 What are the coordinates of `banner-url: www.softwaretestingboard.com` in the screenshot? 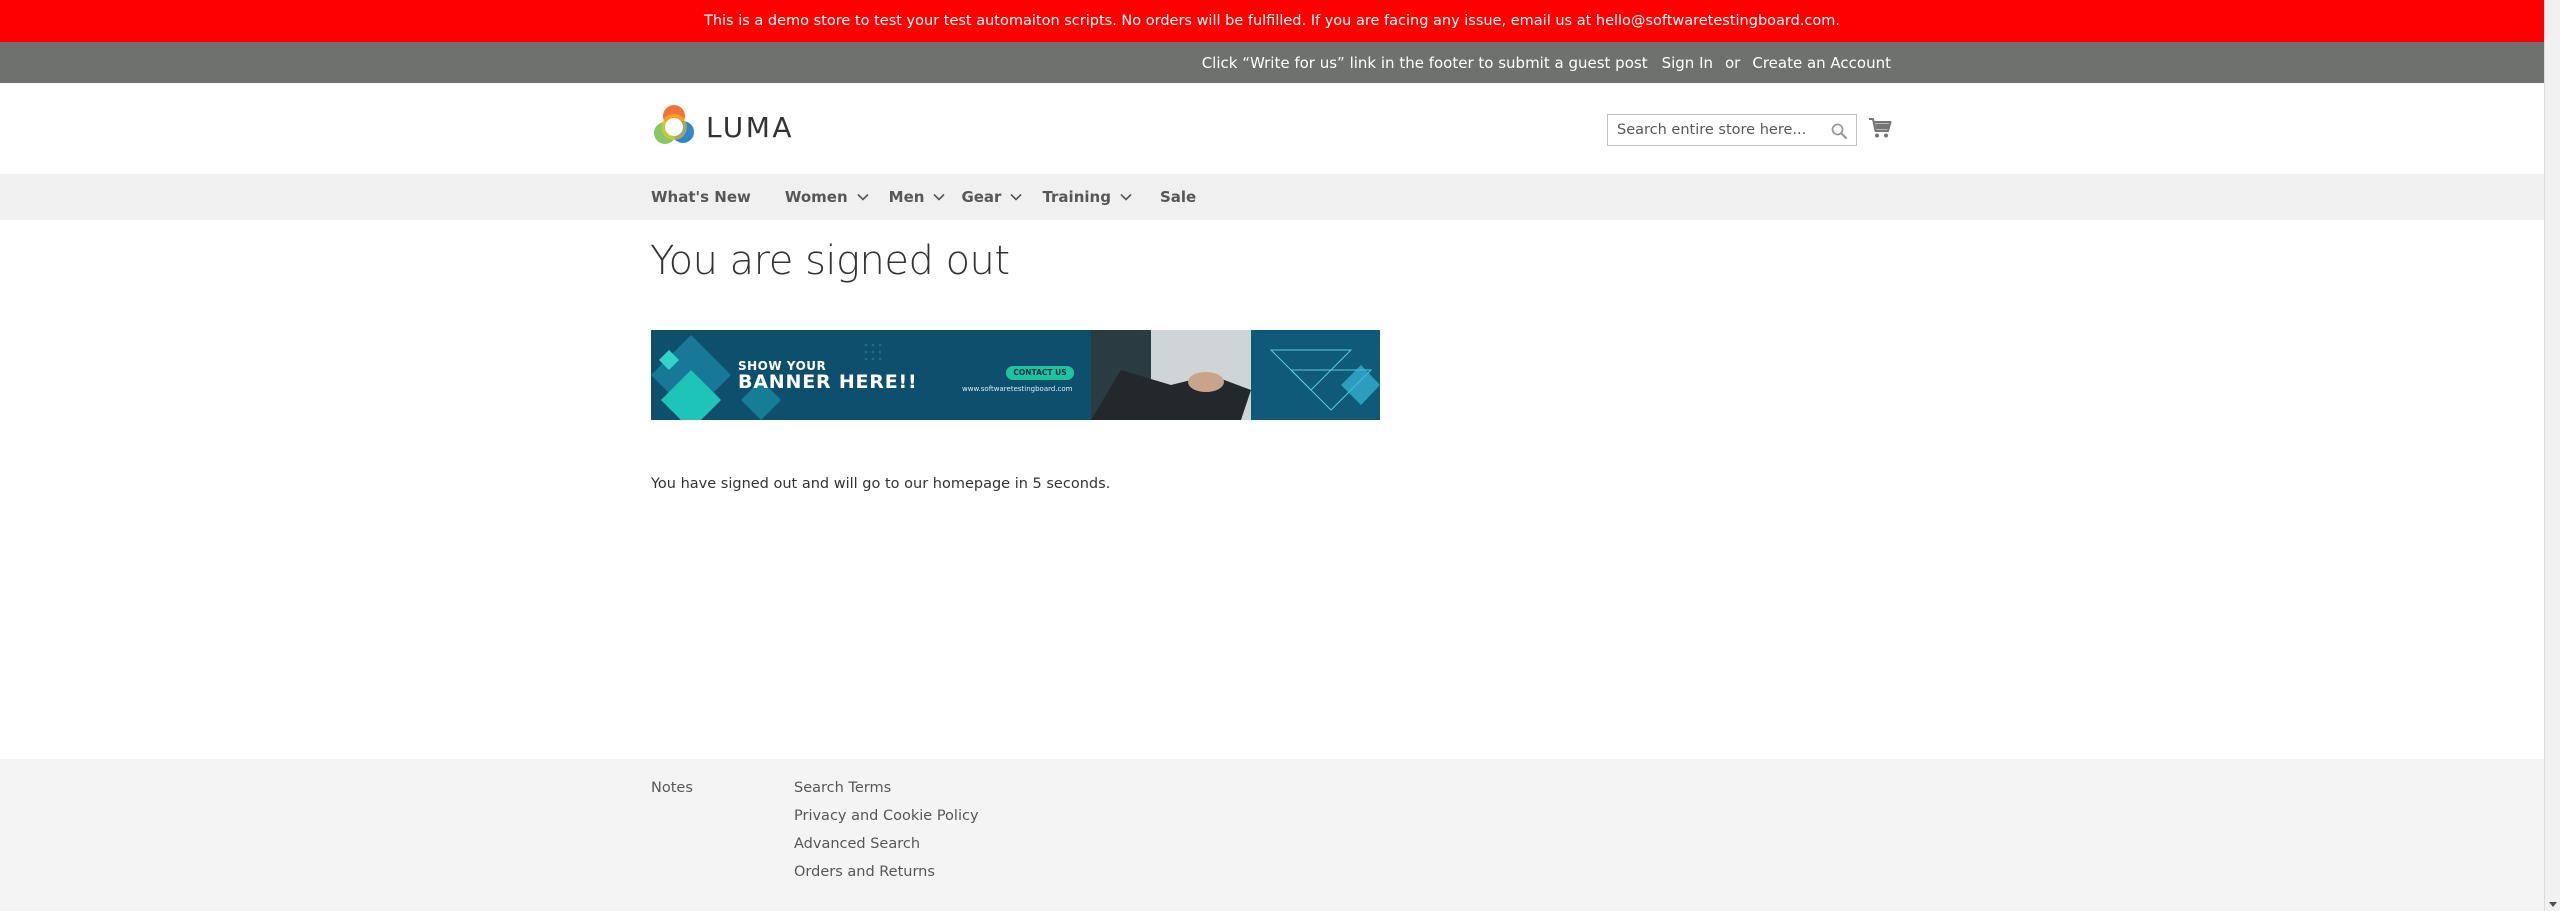 It's located at (1017, 389).